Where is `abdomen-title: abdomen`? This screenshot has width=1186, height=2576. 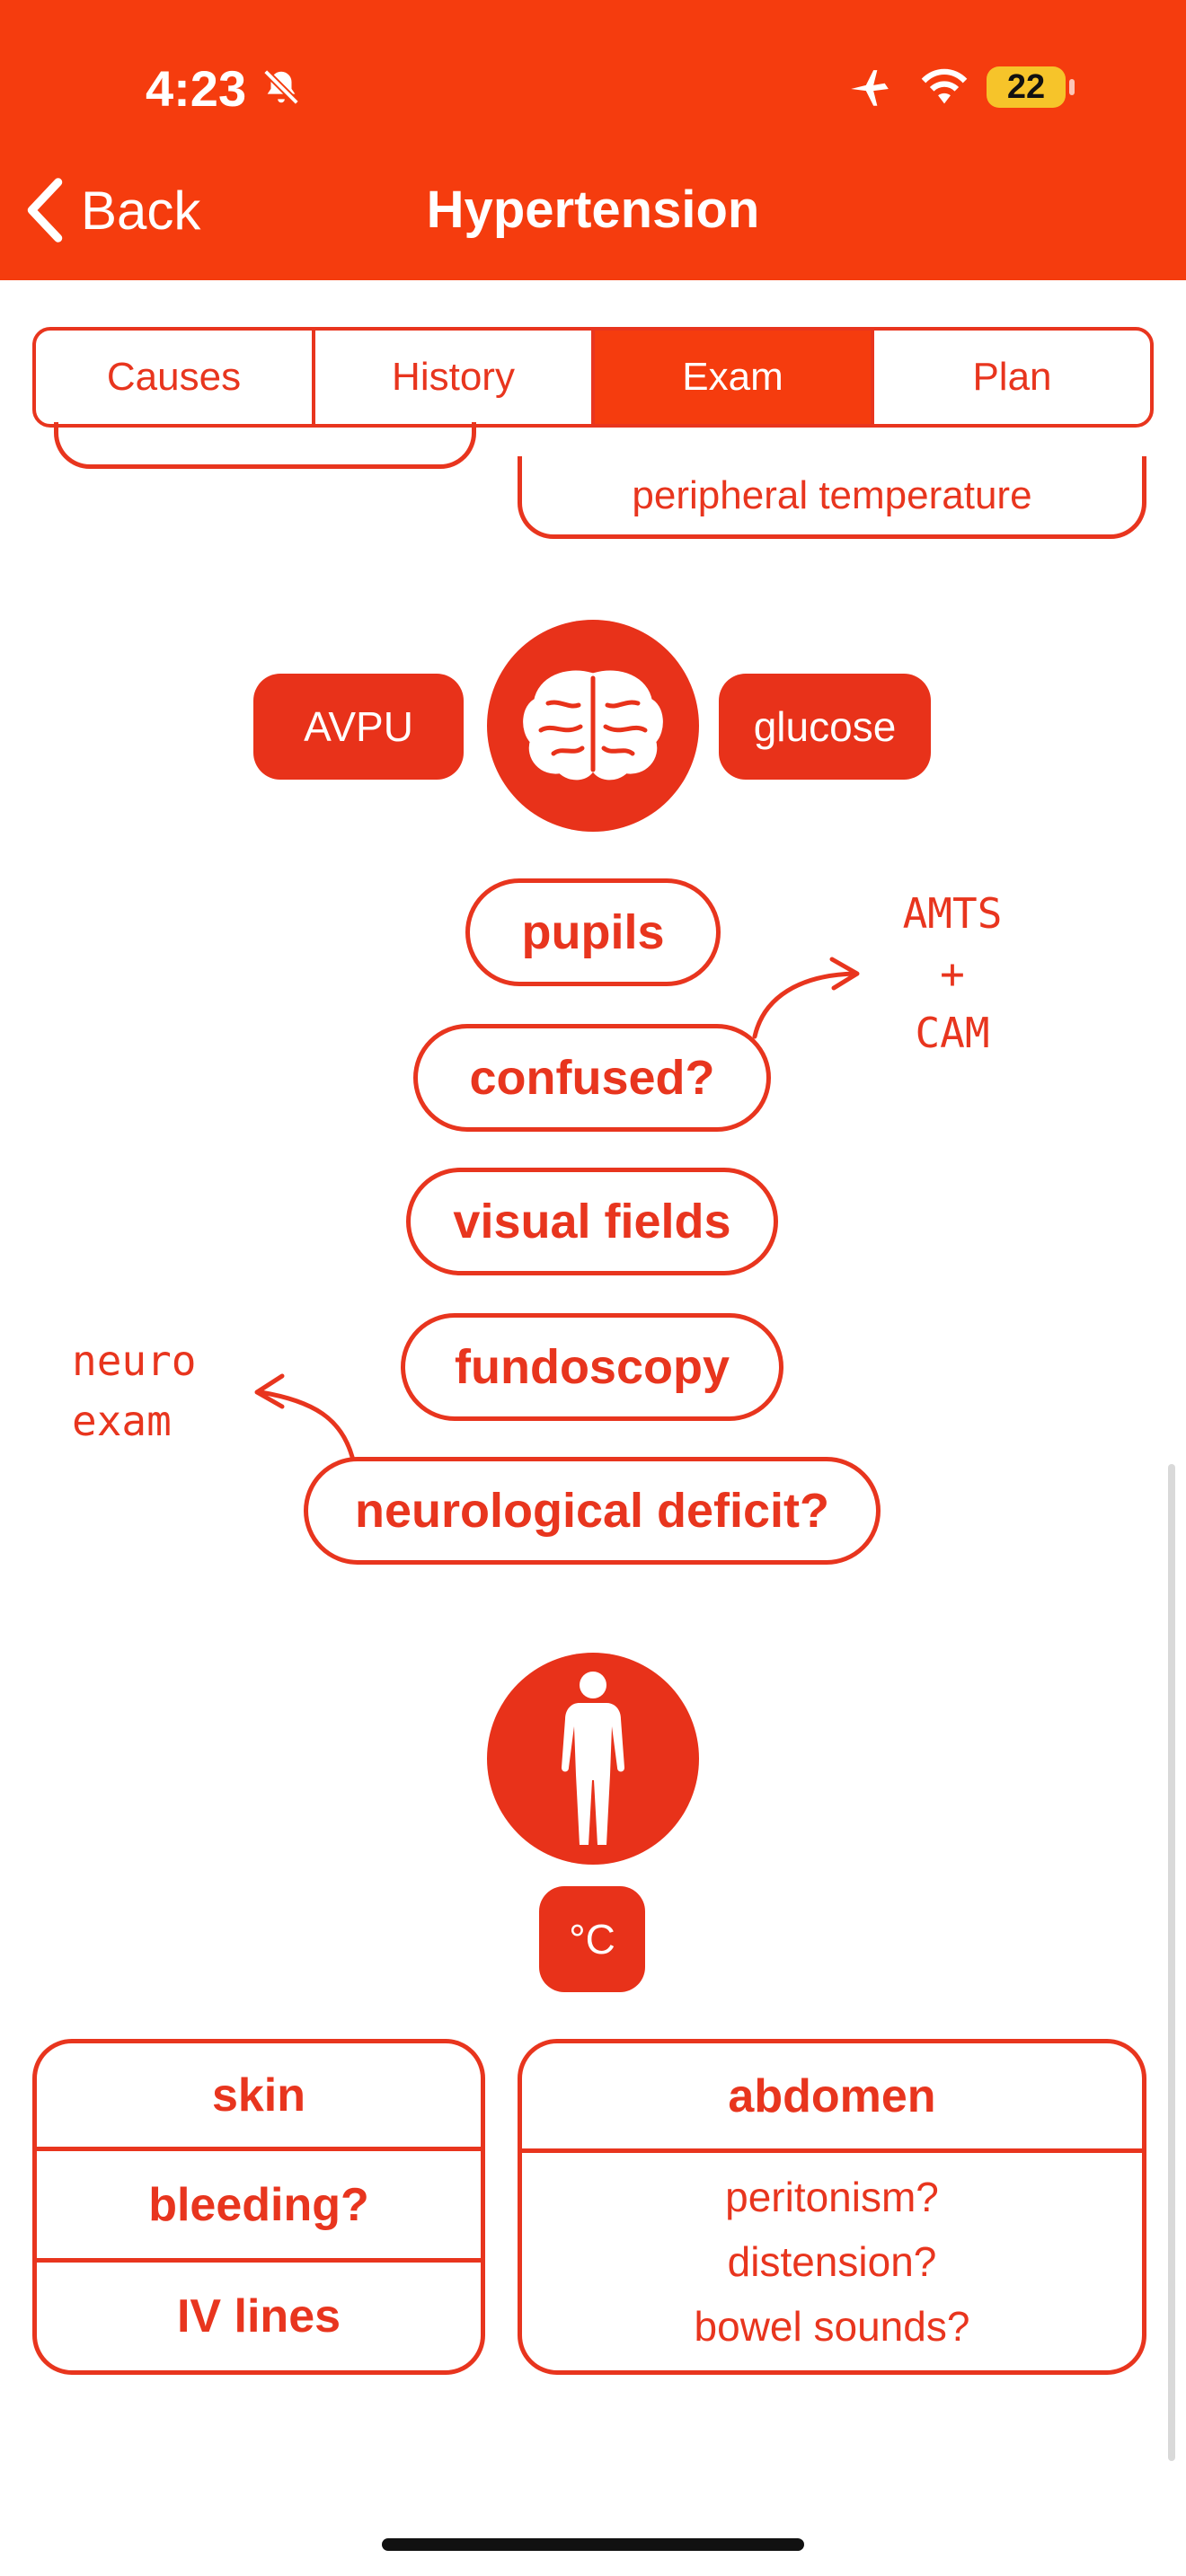 abdomen-title: abdomen is located at coordinates (832, 2098).